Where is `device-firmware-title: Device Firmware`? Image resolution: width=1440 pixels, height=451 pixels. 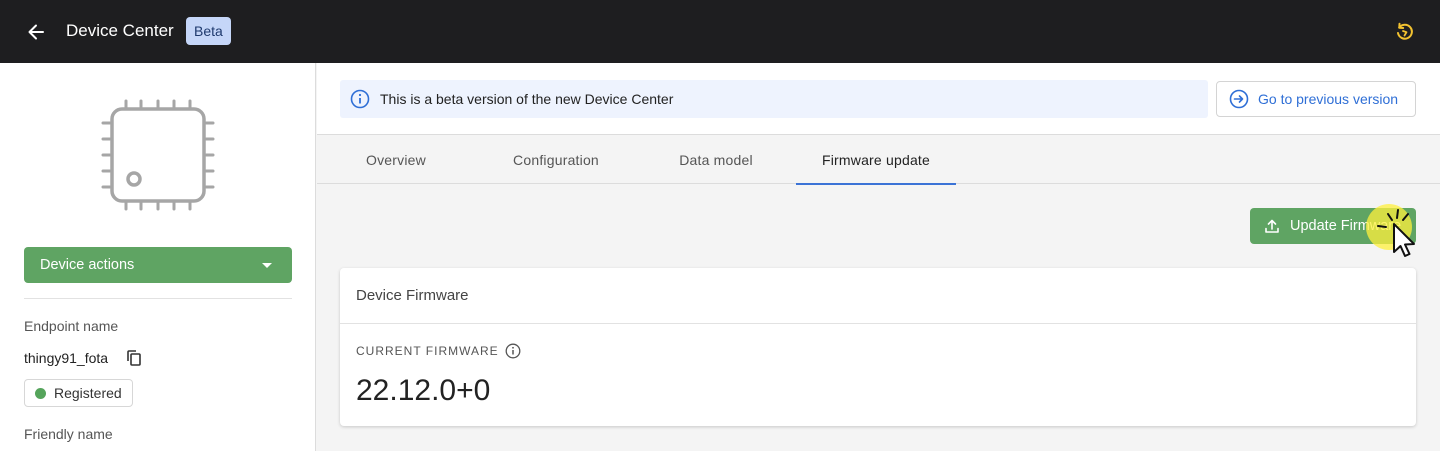
device-firmware-title: Device Firmware is located at coordinates (878, 296).